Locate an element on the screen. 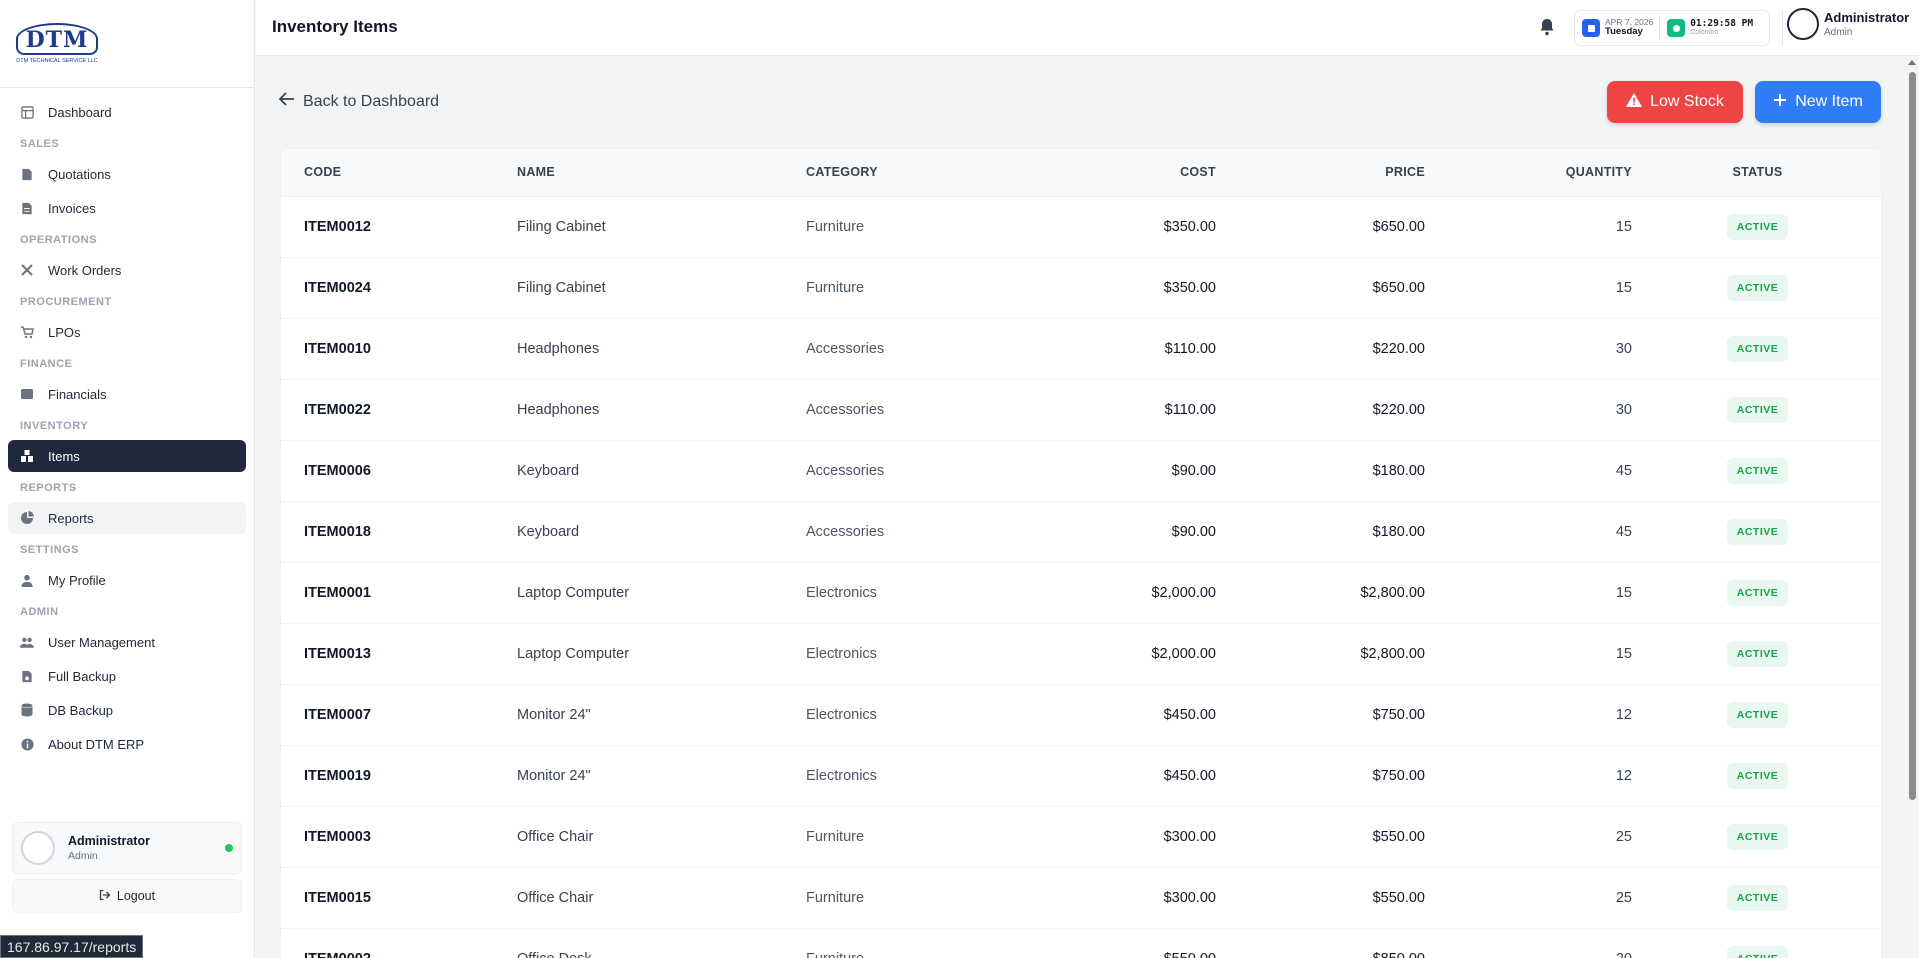 The height and width of the screenshot is (958, 1919). cell-name: Monitor 24" is located at coordinates (554, 714).